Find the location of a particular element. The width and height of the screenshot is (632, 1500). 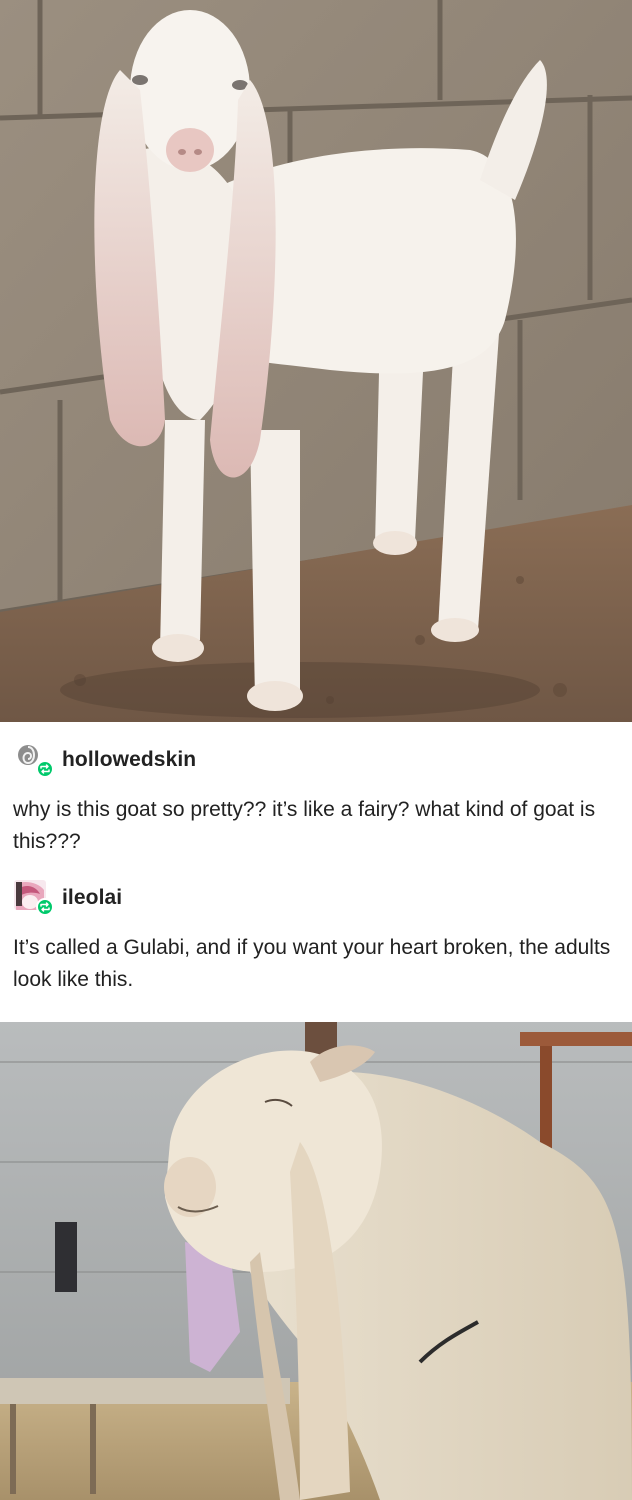

reblog-header: hollowedskin is located at coordinates (105, 760).